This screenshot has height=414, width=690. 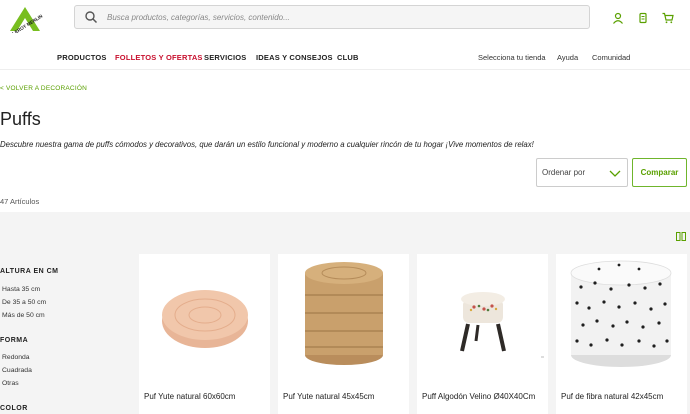 What do you see at coordinates (668, 18) in the screenshot?
I see `cart-icon` at bounding box center [668, 18].